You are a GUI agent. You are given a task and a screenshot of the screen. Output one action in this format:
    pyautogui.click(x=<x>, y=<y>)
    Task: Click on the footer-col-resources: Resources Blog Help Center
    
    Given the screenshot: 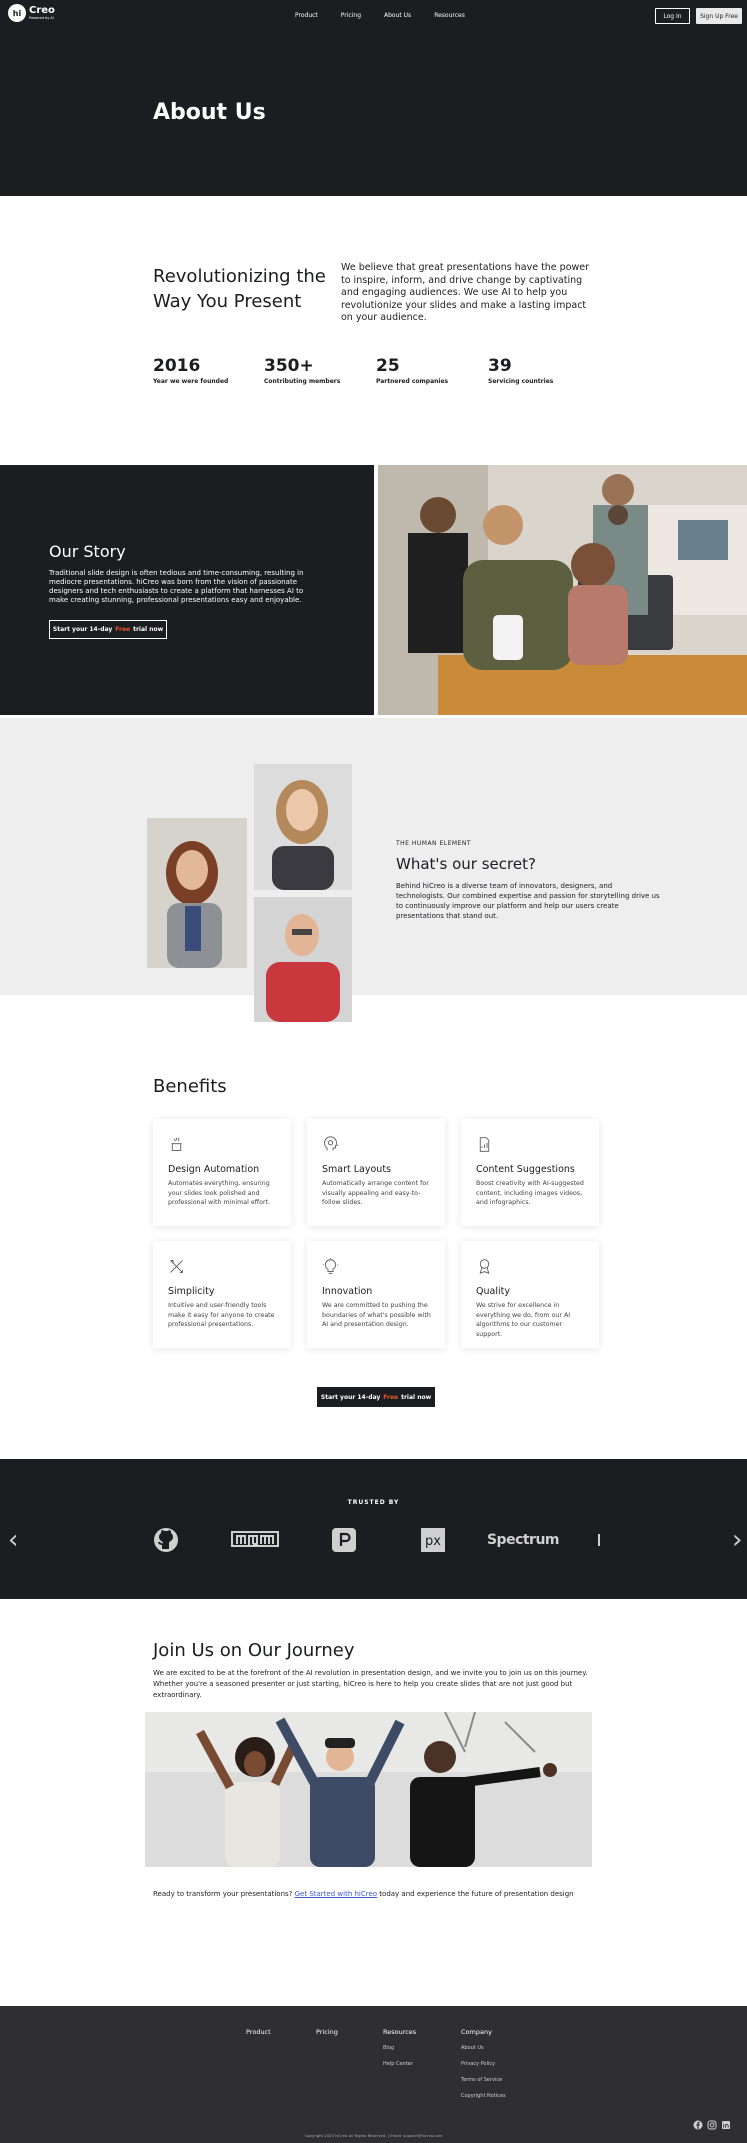 What is the action you would take?
    pyautogui.click(x=399, y=2052)
    